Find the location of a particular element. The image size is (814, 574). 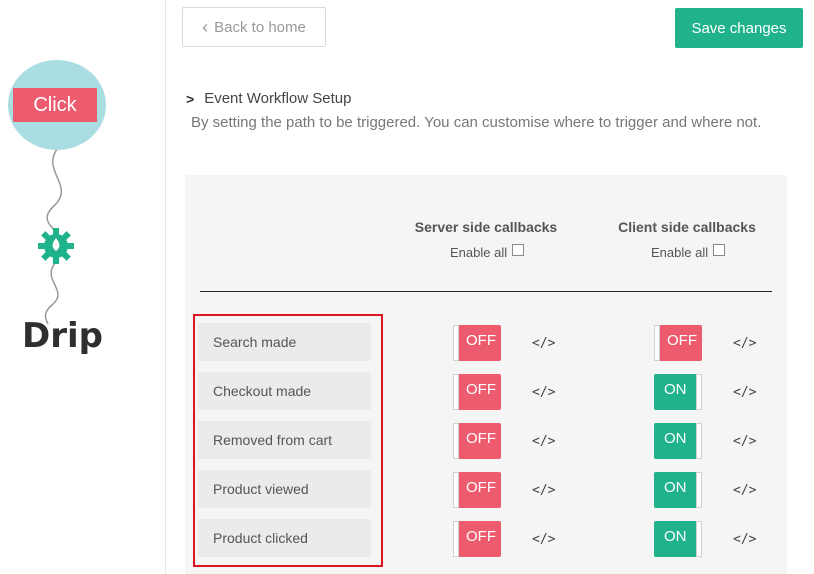

client-enable-all-label: Enable all is located at coordinates (680, 252).